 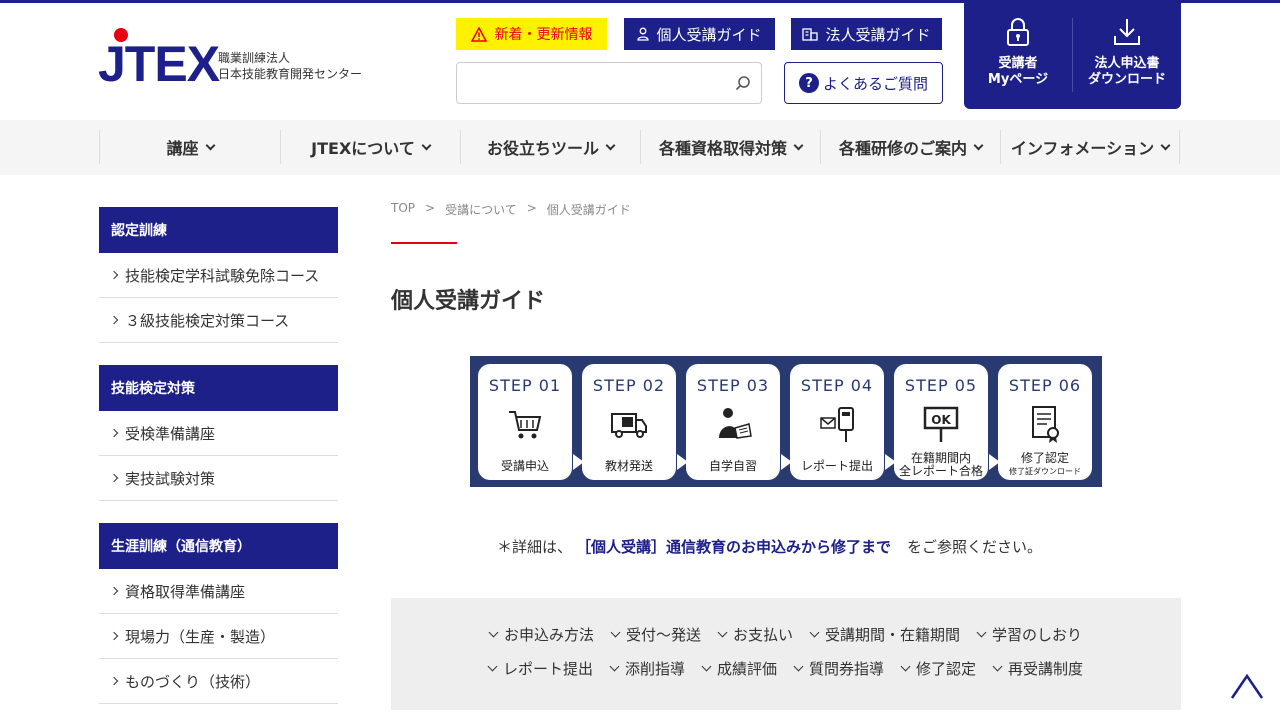 I want to click on sidebar-link-label: 資格取得準備講座, so click(x=185, y=591).